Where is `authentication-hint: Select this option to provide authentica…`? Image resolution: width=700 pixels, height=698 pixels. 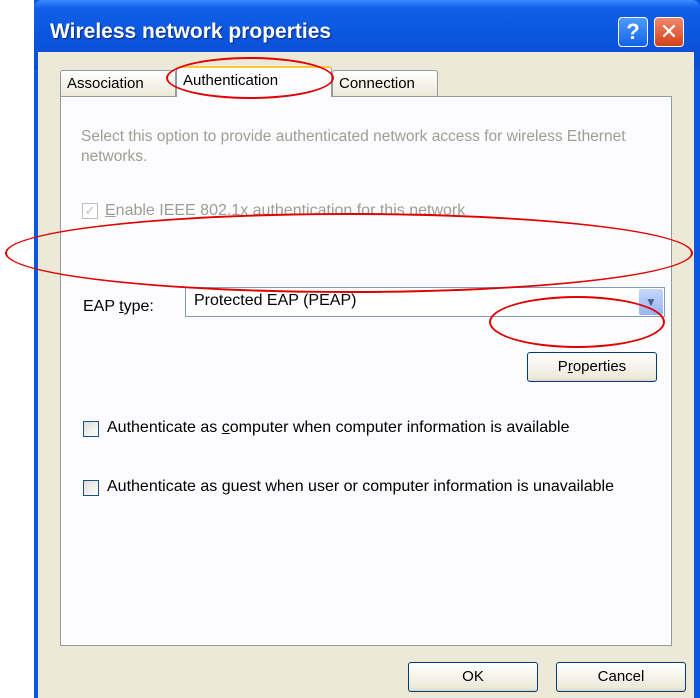
authentication-hint: Select this option to provide authentica… is located at coordinates (353, 146).